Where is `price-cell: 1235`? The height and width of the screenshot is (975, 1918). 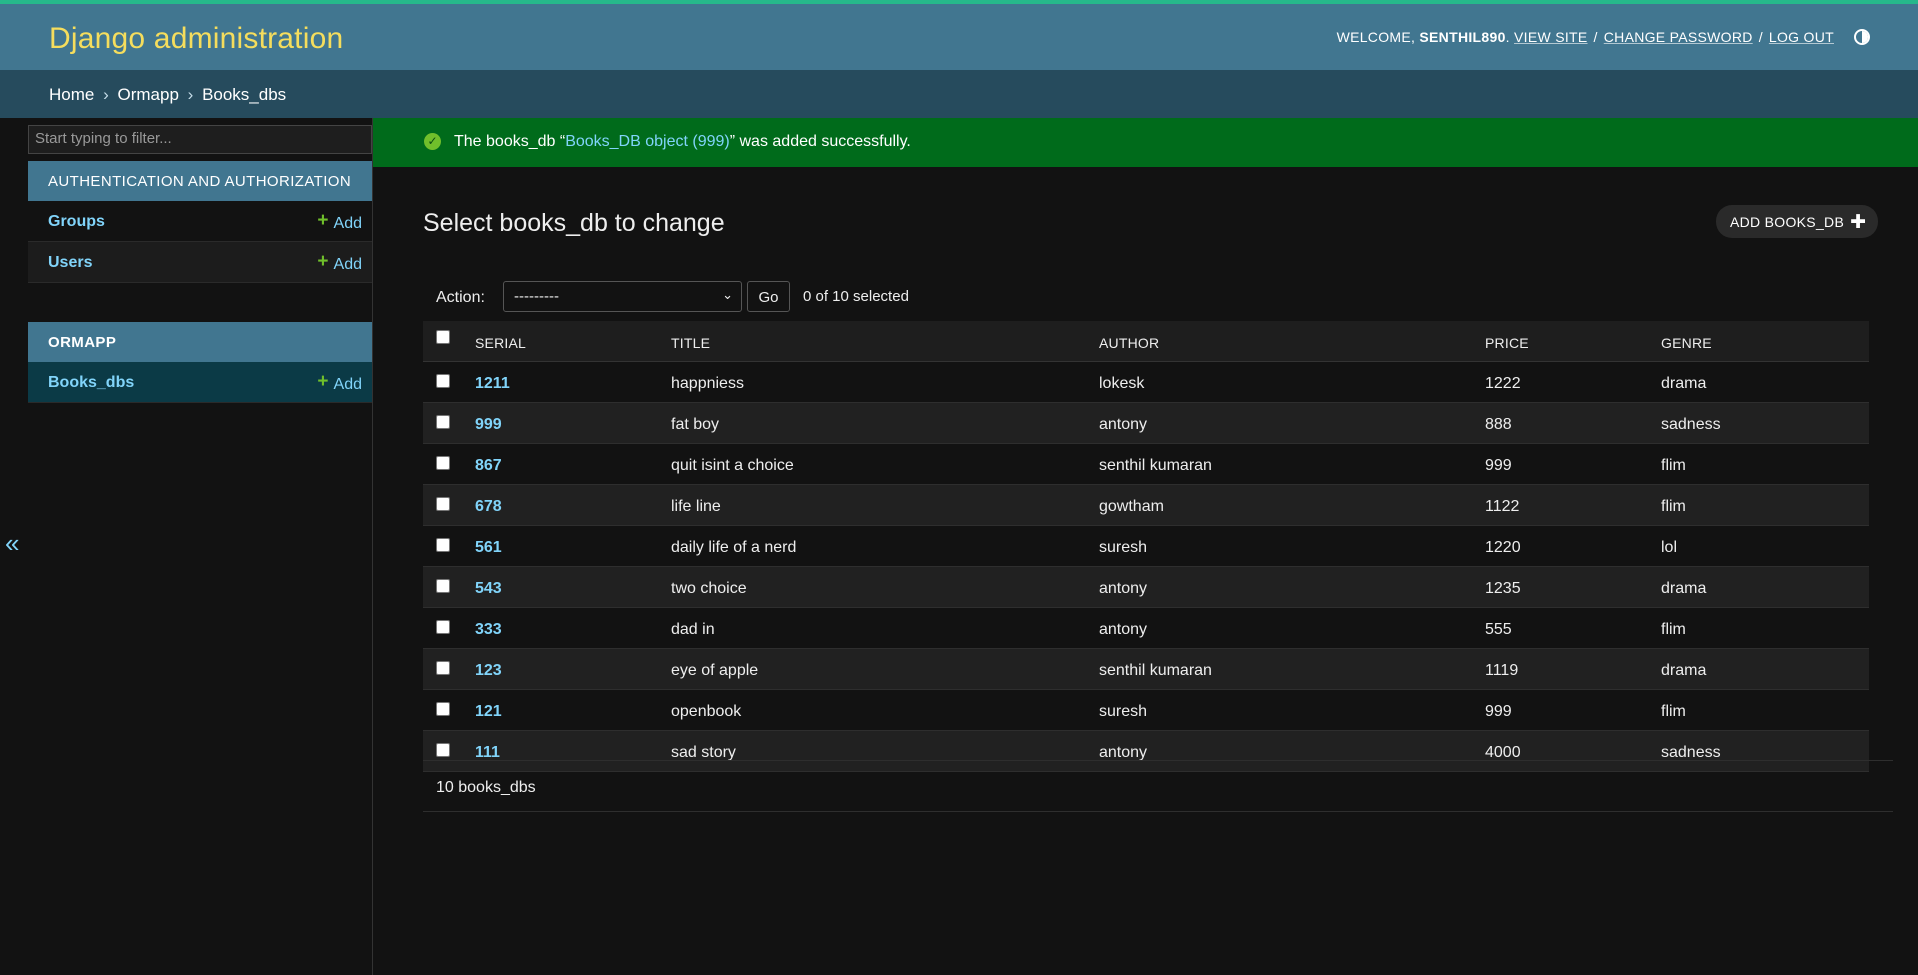
price-cell: 1235 is located at coordinates (1503, 588).